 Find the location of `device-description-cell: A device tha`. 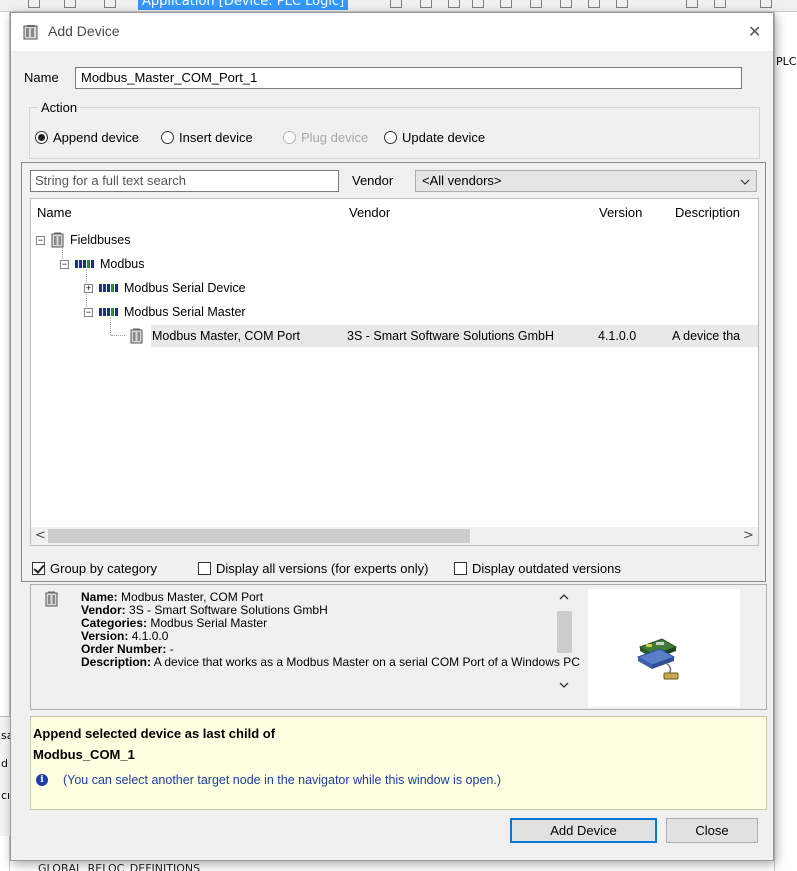

device-description-cell: A device tha is located at coordinates (706, 336).